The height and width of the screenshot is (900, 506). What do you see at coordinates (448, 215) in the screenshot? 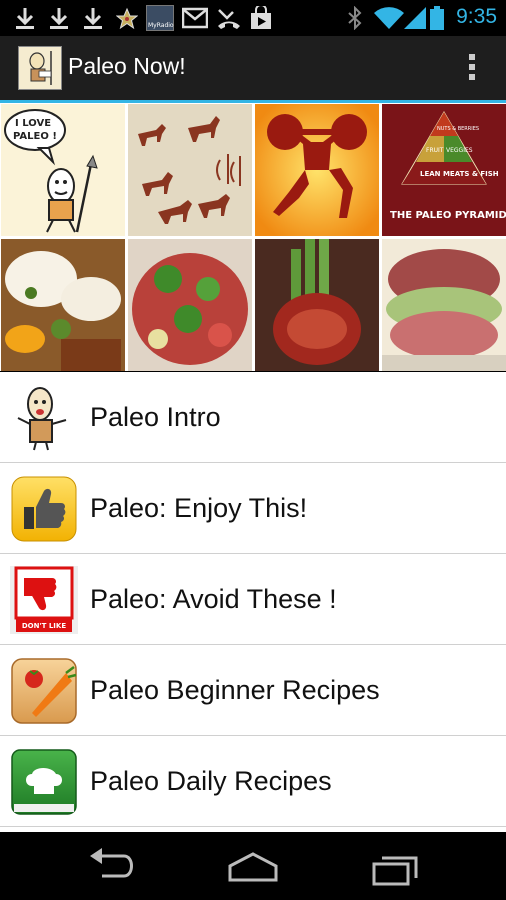
I see `pyramid-title: THE PALEO PYRAMID` at bounding box center [448, 215].